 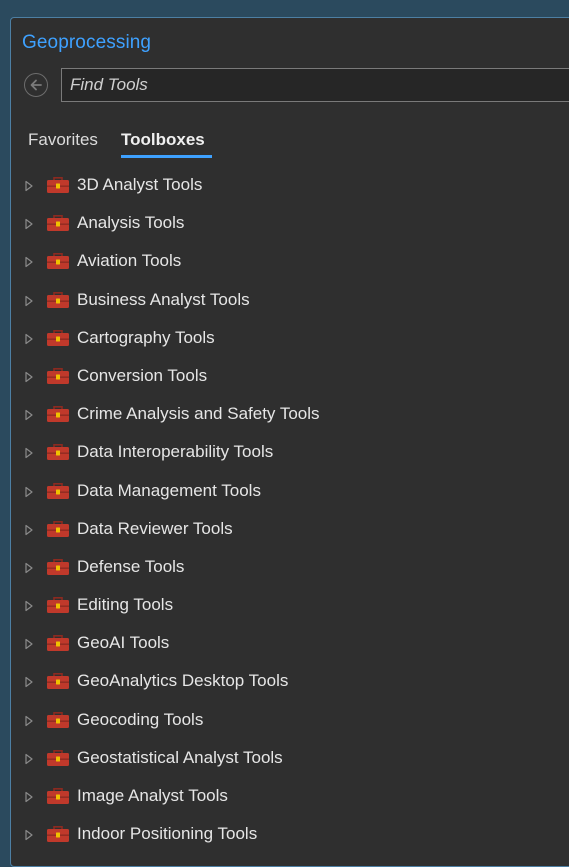 I want to click on toolbox-label: Data Reviewer Tools, so click(x=155, y=528).